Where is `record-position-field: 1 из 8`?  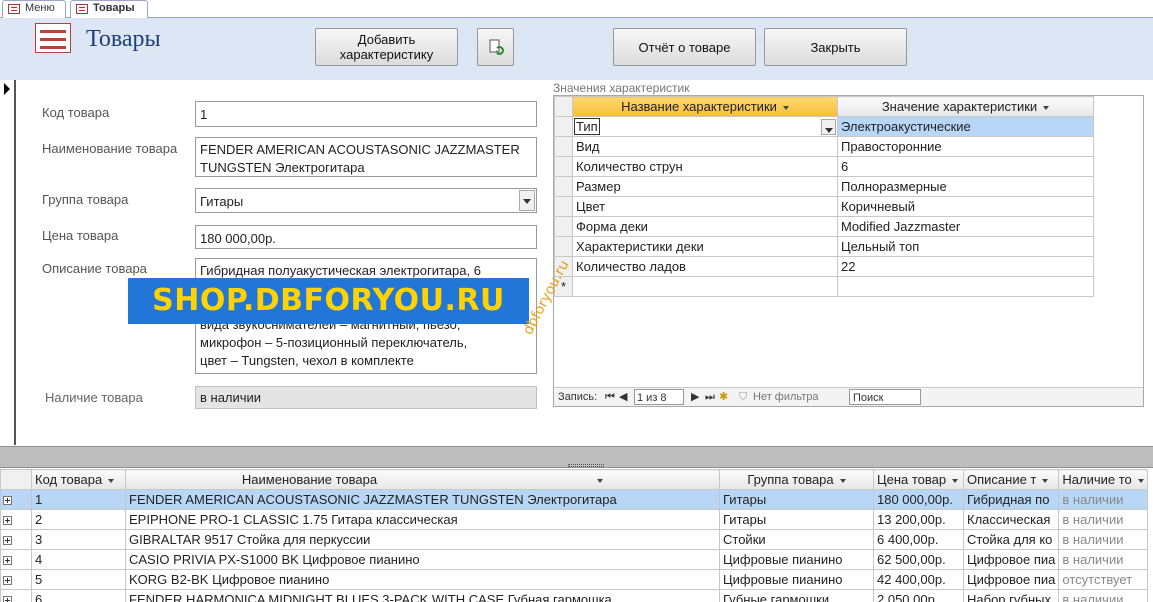
record-position-field: 1 из 8 is located at coordinates (659, 397).